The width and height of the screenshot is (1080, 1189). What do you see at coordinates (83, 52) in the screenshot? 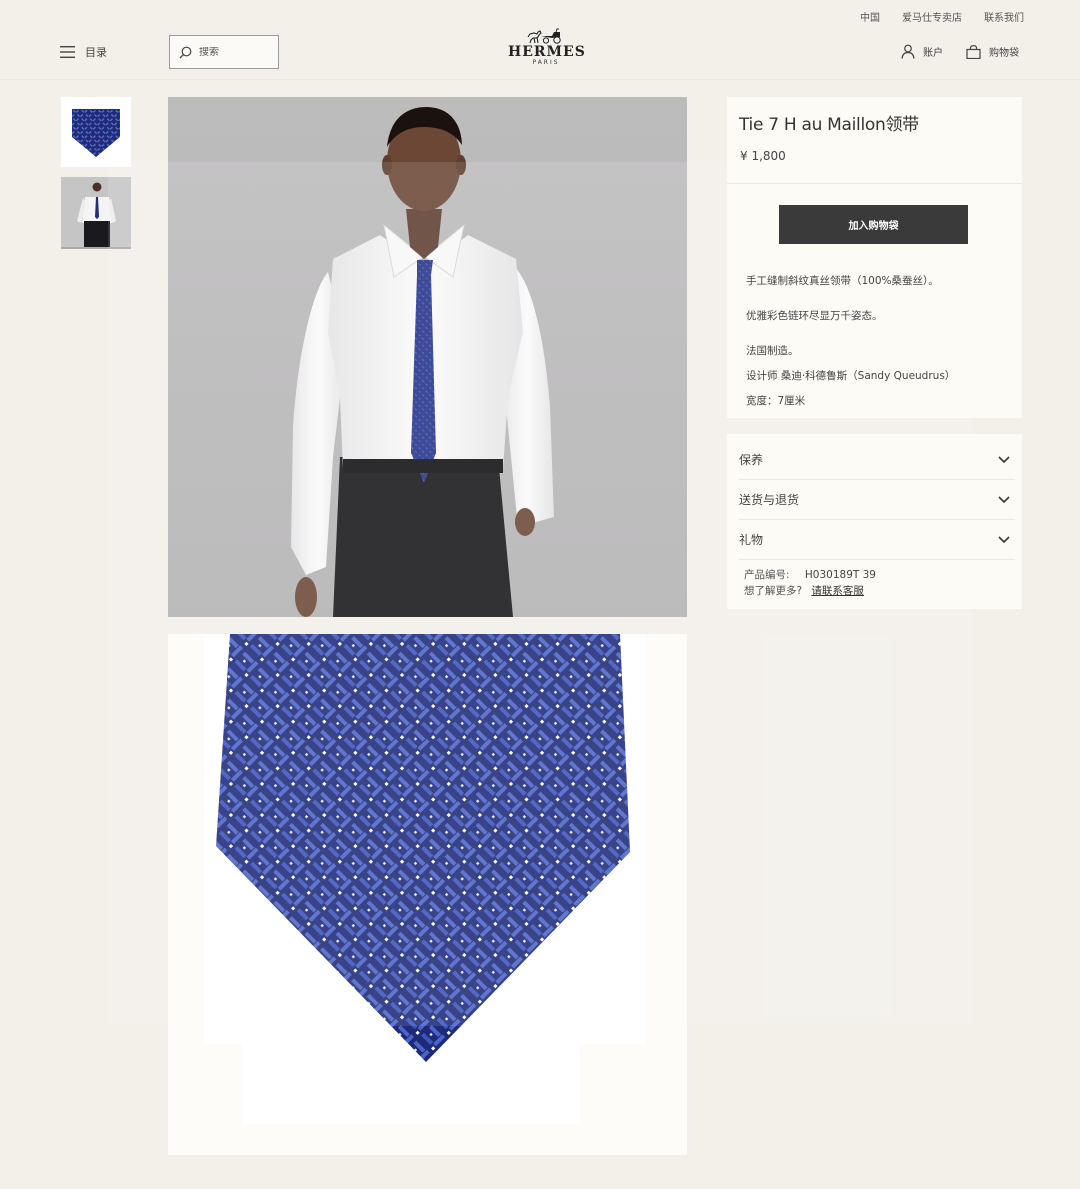
I see `menu-button: 目录` at bounding box center [83, 52].